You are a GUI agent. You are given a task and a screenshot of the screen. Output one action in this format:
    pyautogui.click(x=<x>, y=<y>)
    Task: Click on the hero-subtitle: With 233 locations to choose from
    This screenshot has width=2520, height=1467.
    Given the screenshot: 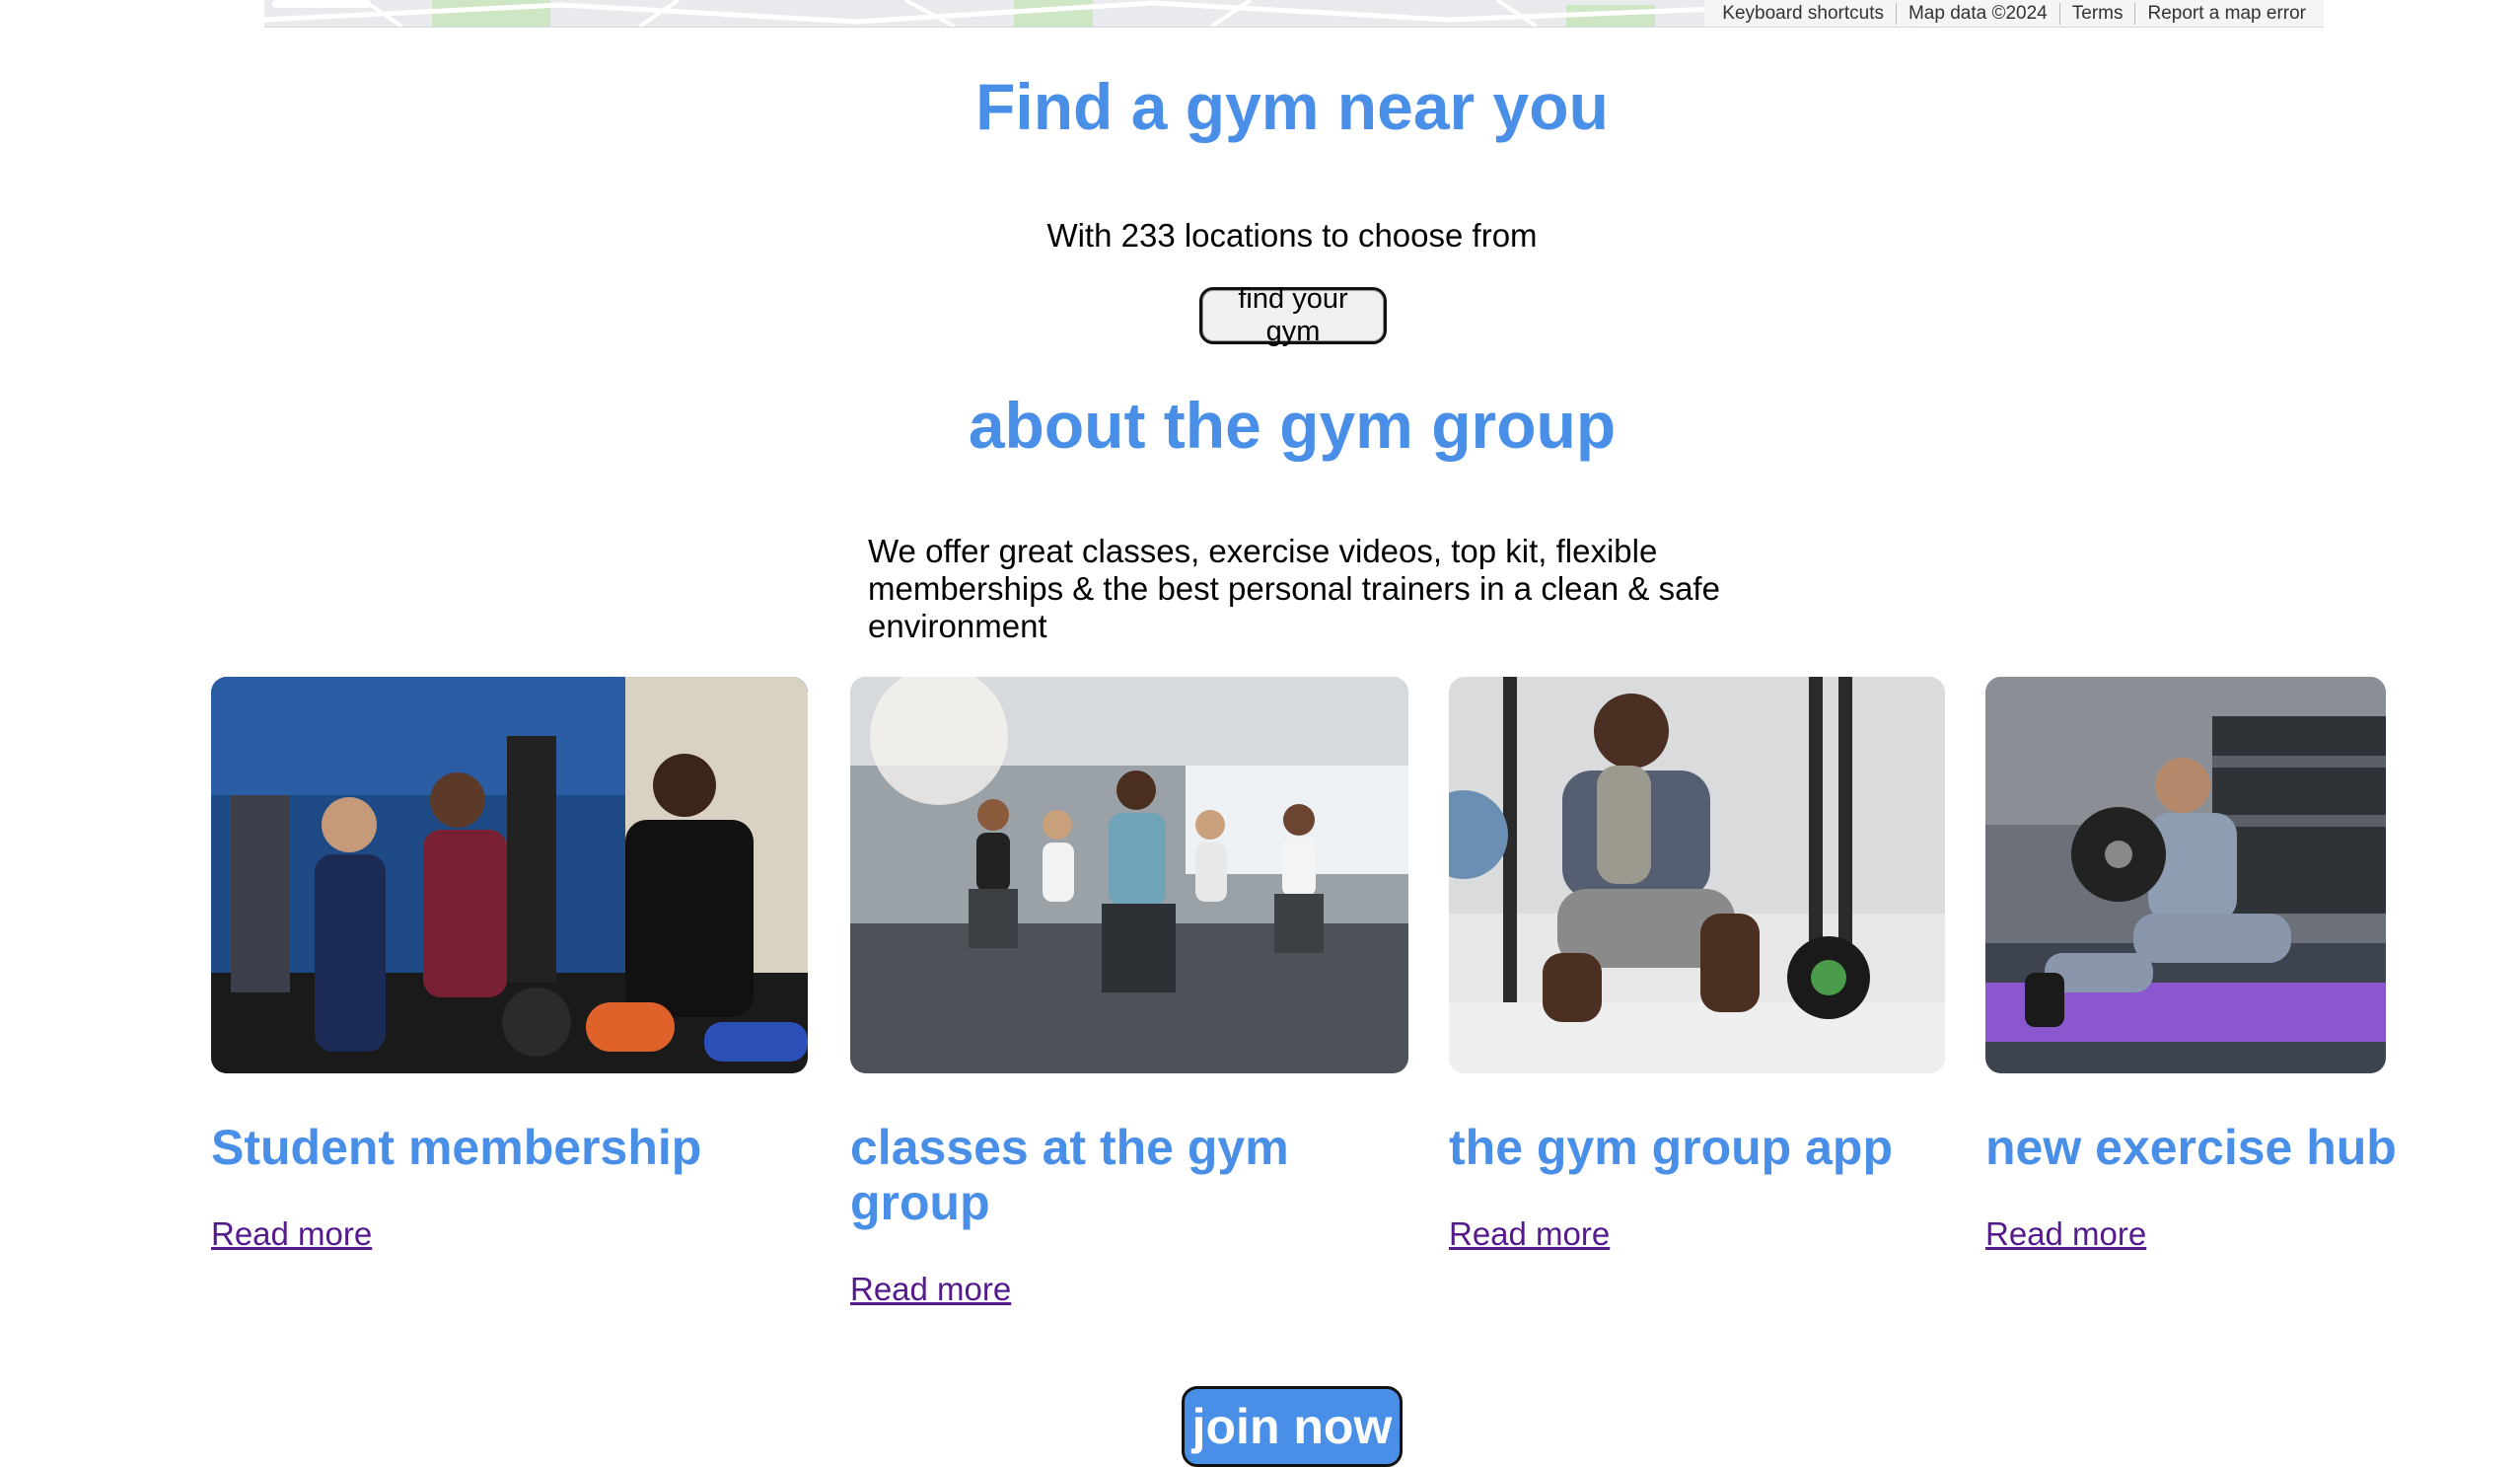 What is the action you would take?
    pyautogui.click(x=1292, y=235)
    